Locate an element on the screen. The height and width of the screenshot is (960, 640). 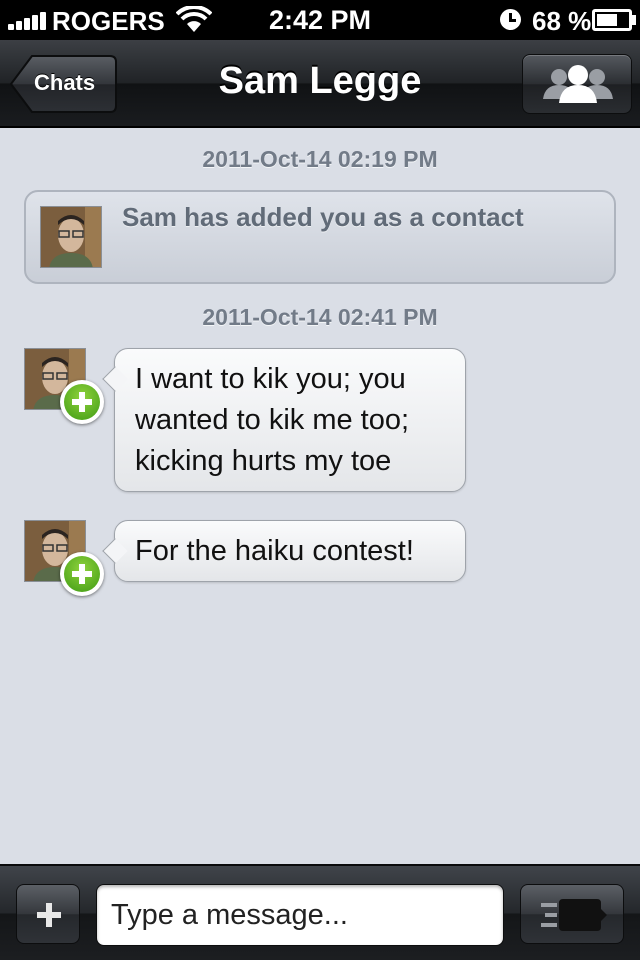
message-line: wanted to kik me too; is located at coordinates (272, 420).